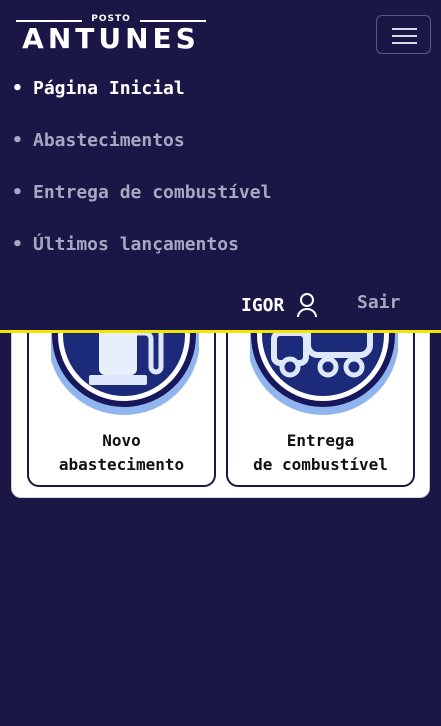  Describe the element at coordinates (222, 102) in the screenshot. I see `nav-item-home: • Página Inicial` at that location.